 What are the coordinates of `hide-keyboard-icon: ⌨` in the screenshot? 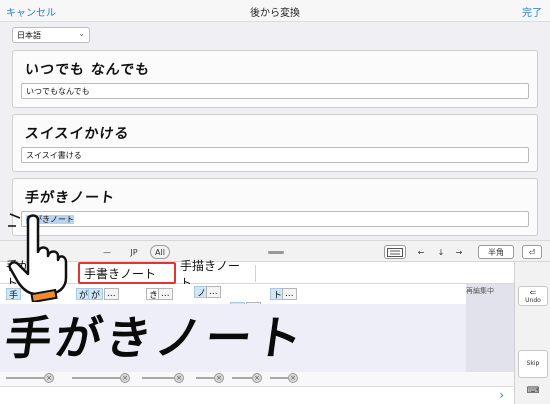 It's located at (533, 393).